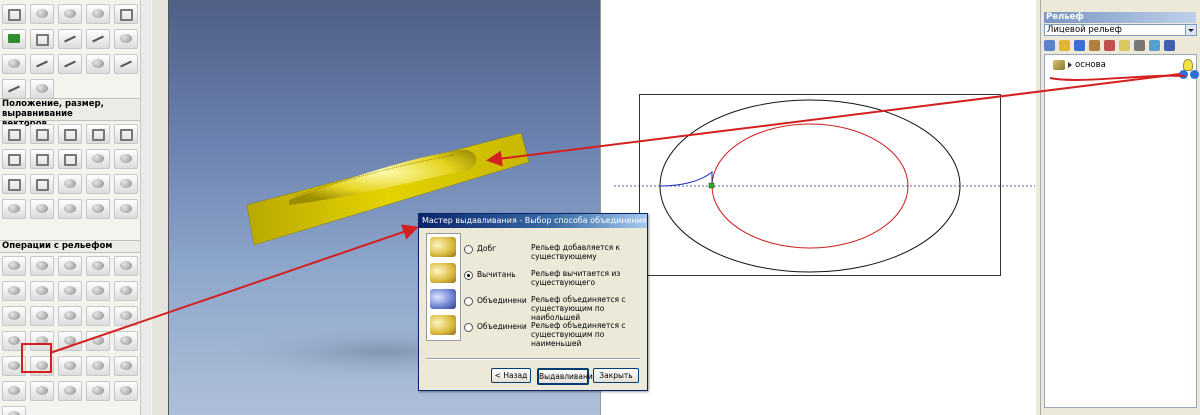 The width and height of the screenshot is (1200, 415). I want to click on section-vector-position: Положение, размер, выравнивание векторов, so click(75, 113).